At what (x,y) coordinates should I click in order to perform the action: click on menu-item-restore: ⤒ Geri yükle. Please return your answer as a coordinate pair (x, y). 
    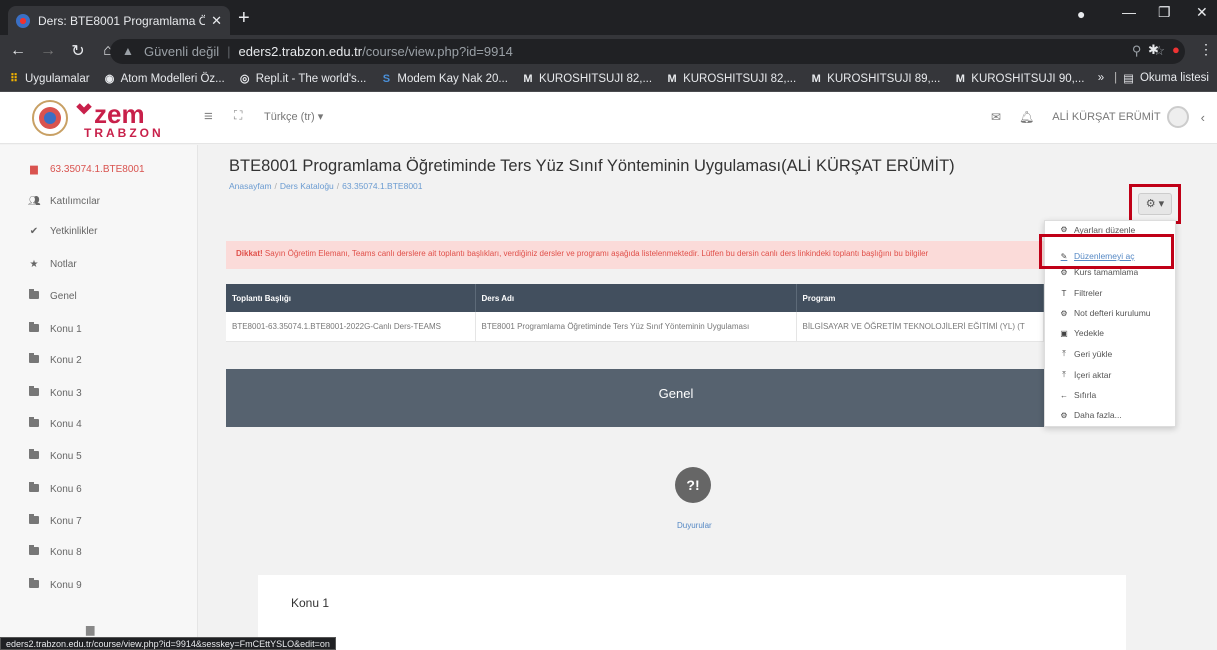
    Looking at the image, I should click on (1085, 354).